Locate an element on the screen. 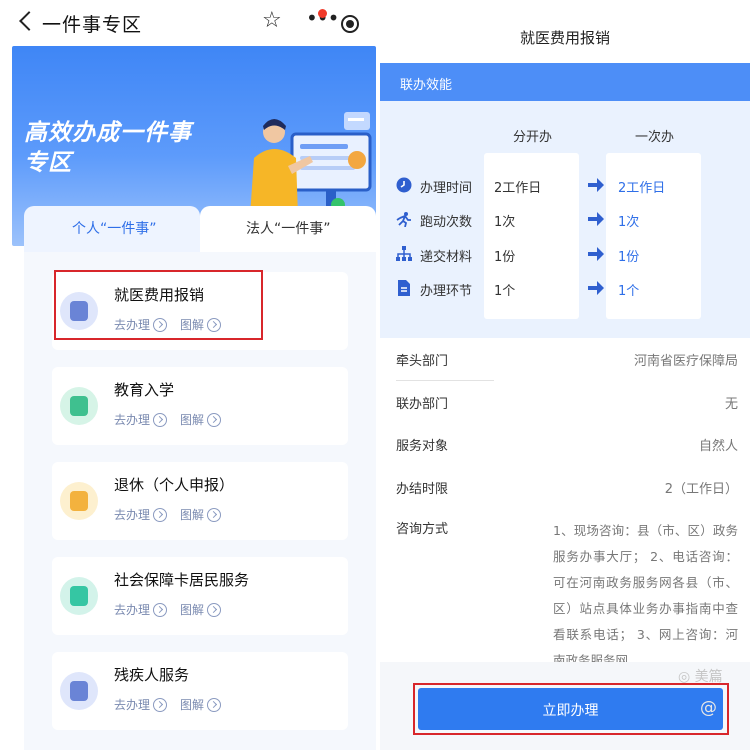  disability-icon is located at coordinates (79, 691).